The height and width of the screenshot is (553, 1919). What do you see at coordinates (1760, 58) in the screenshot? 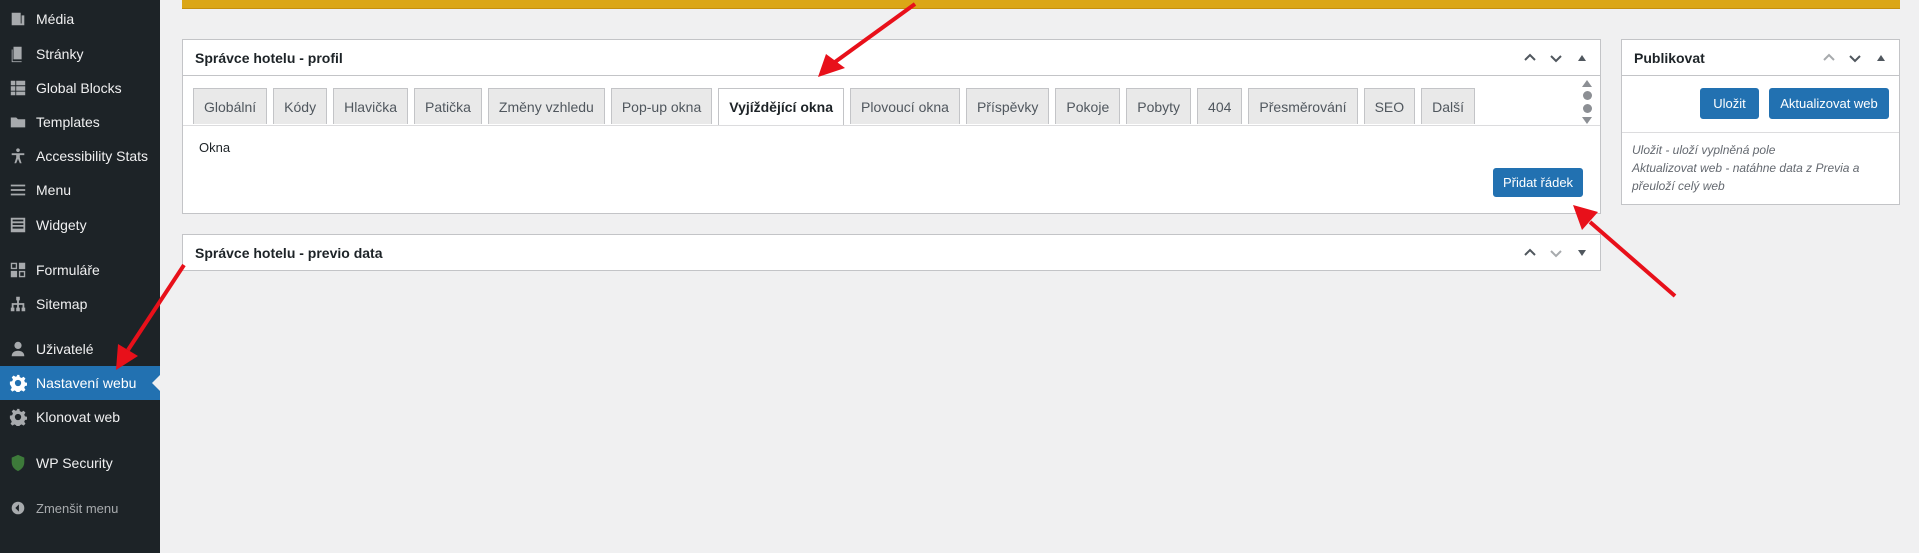
I see `postbox-header: Publikovat` at bounding box center [1760, 58].